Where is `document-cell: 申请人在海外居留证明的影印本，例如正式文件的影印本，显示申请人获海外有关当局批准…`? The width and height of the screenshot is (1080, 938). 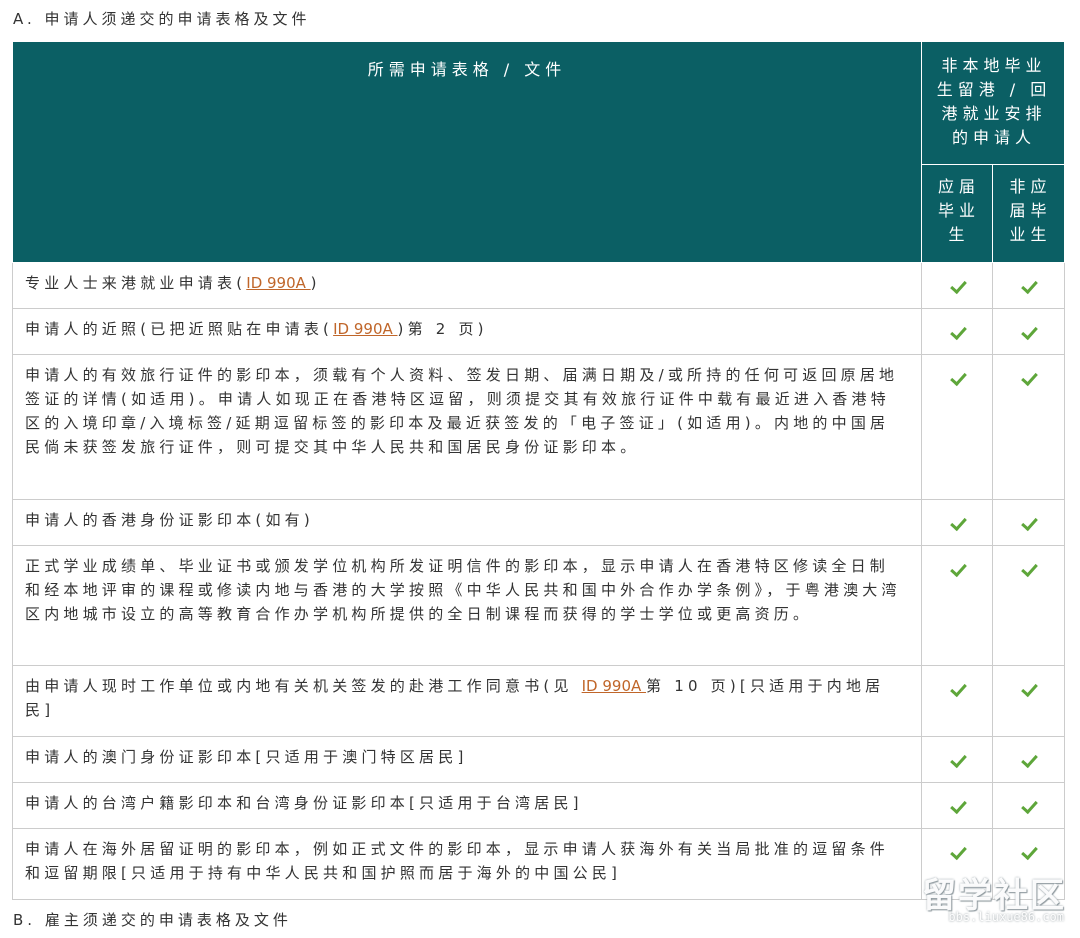 document-cell: 申请人在海外居留证明的影印本，例如正式文件的影印本，显示申请人获海外有关当局批准… is located at coordinates (467, 864).